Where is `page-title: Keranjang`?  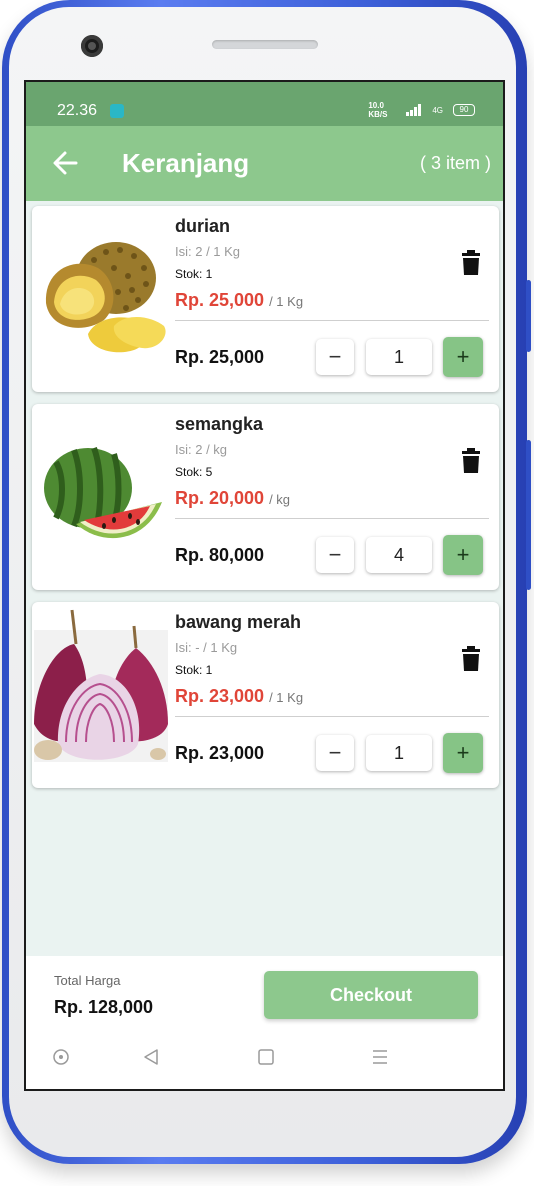 page-title: Keranjang is located at coordinates (186, 163).